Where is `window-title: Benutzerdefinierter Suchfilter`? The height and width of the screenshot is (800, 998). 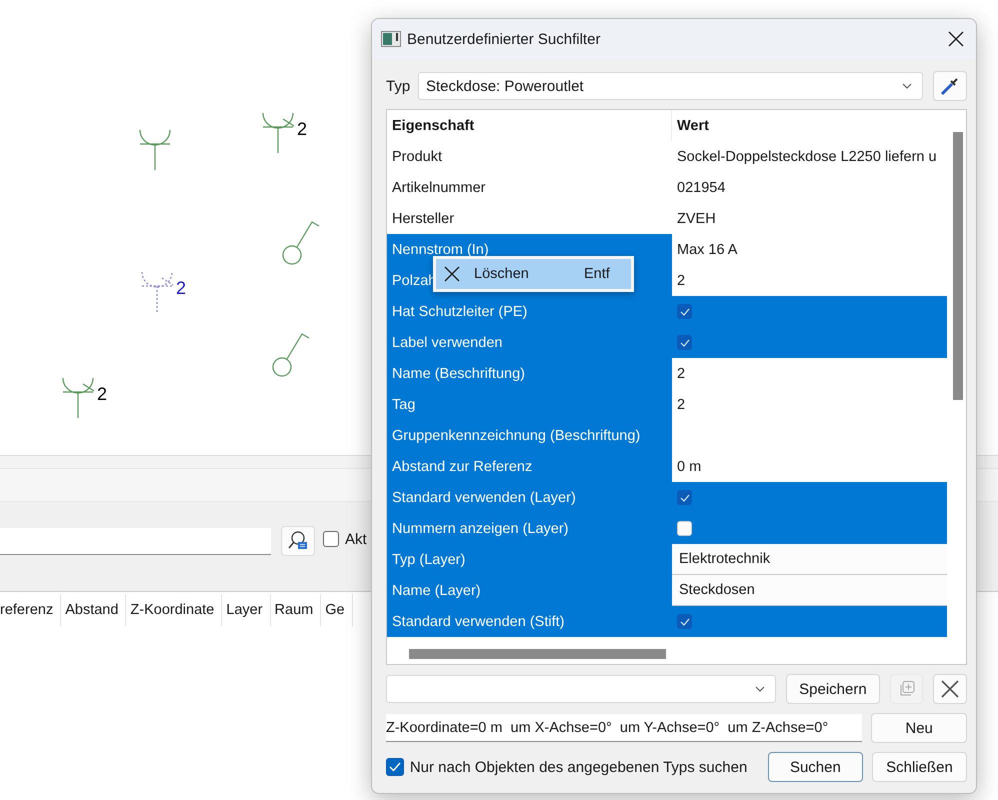 window-title: Benutzerdefinierter Suchfilter is located at coordinates (504, 39).